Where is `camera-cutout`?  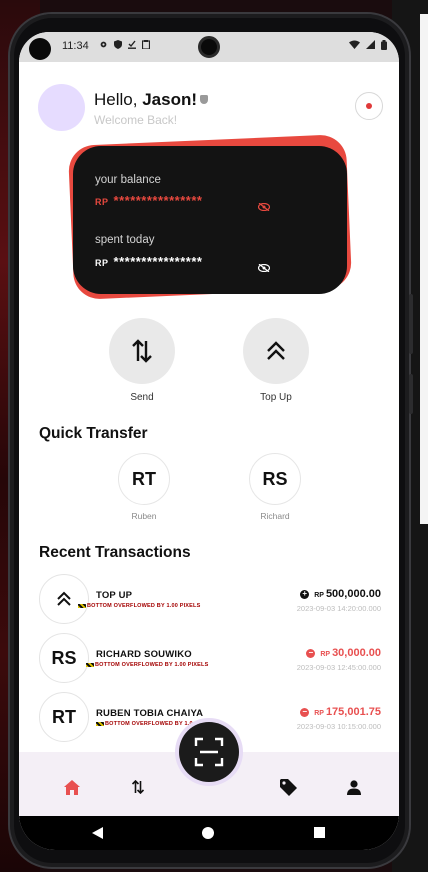
camera-cutout is located at coordinates (40, 49).